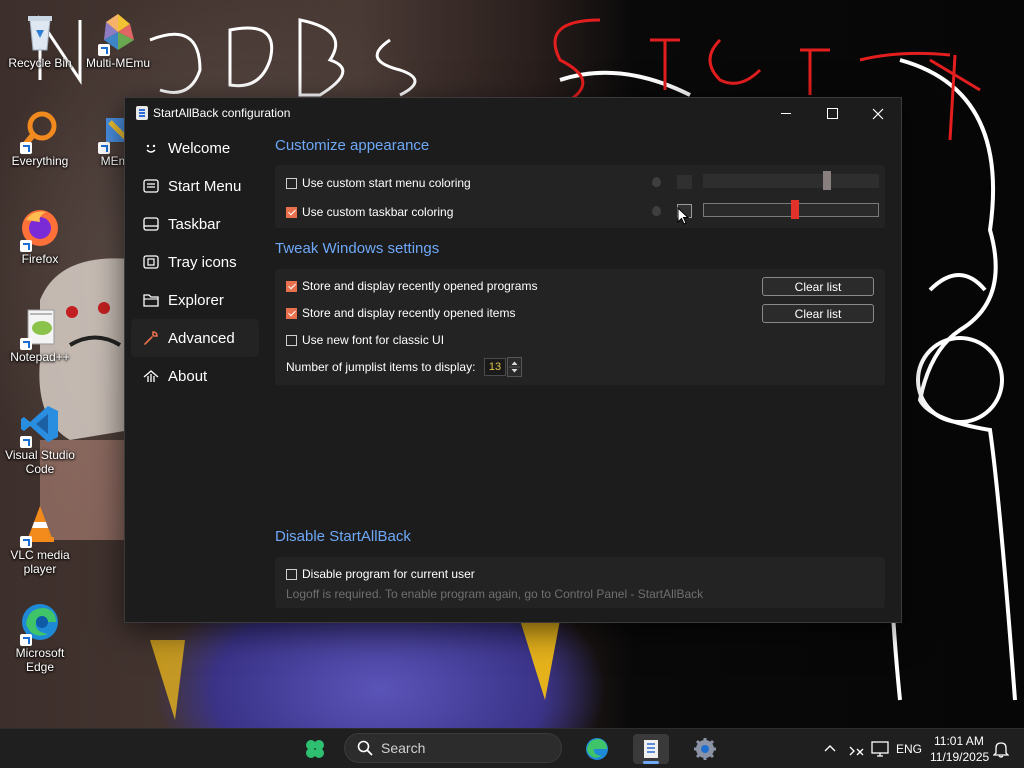  Describe the element at coordinates (880, 749) in the screenshot. I see `display-icon` at that location.